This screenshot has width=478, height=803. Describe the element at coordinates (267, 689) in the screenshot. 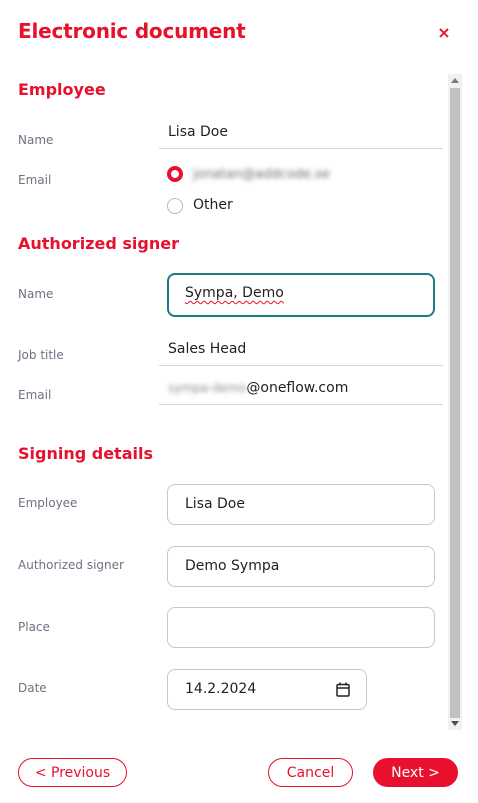

I see `details-date-input: 14.2.2024` at that location.